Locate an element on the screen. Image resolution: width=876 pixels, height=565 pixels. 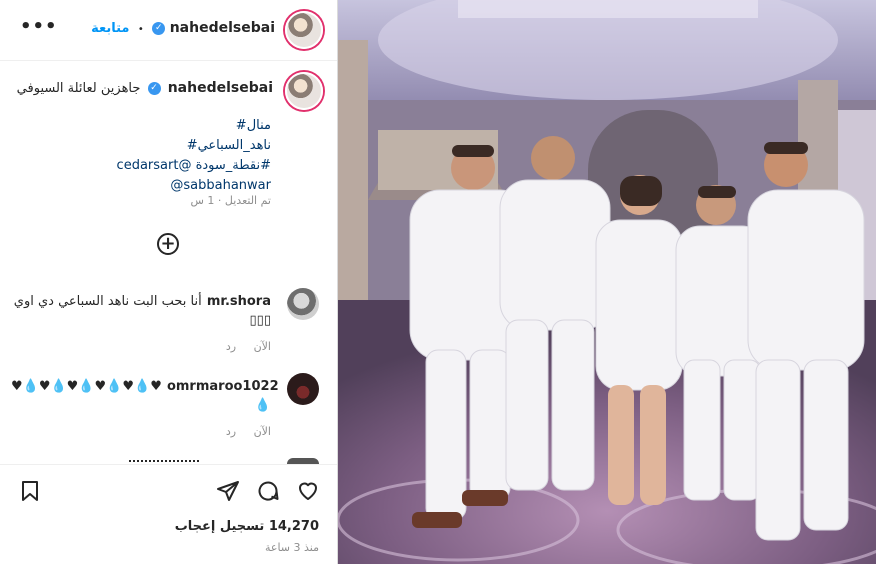
comment-icon is located at coordinates (268, 491).